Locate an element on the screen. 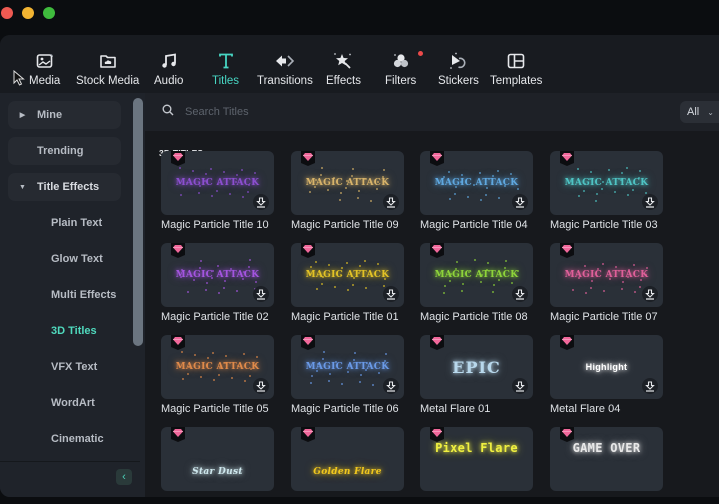  title-card: MAGIC ATTACK Magic Particle Title 07 is located at coordinates (607, 283).